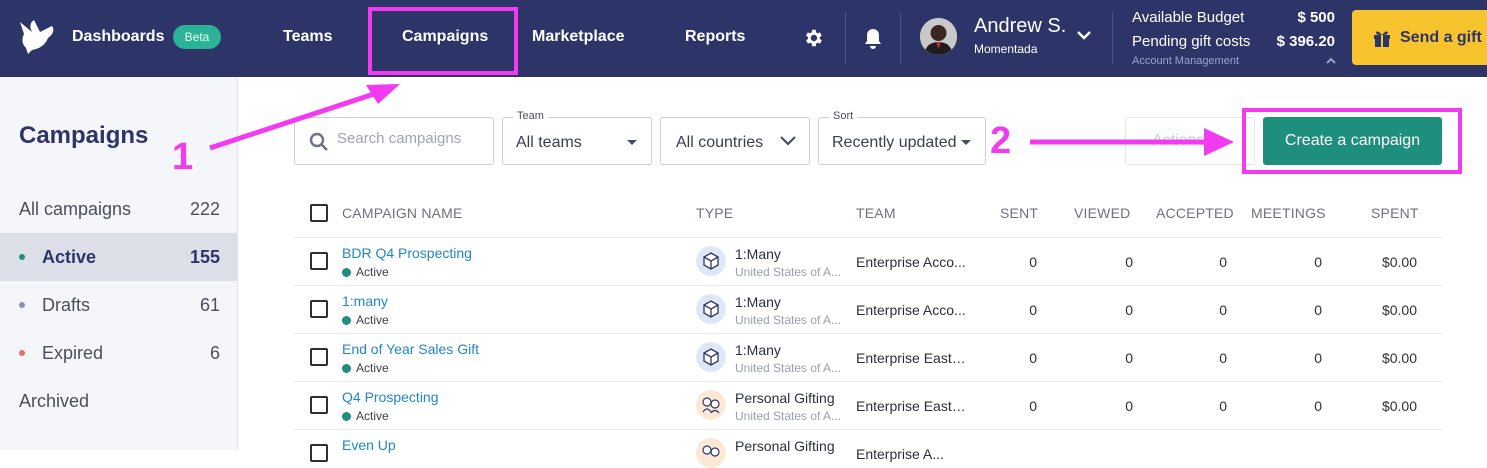 This screenshot has height=468, width=1487. I want to click on annotation-arrows, so click(721, 120).